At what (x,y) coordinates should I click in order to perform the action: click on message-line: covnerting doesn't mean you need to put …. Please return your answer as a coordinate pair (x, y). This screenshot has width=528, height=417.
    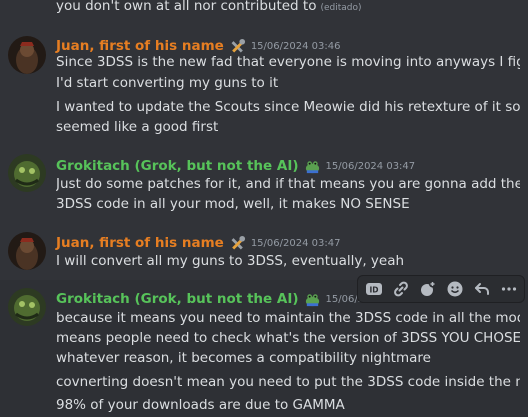
    Looking at the image, I should click on (288, 382).